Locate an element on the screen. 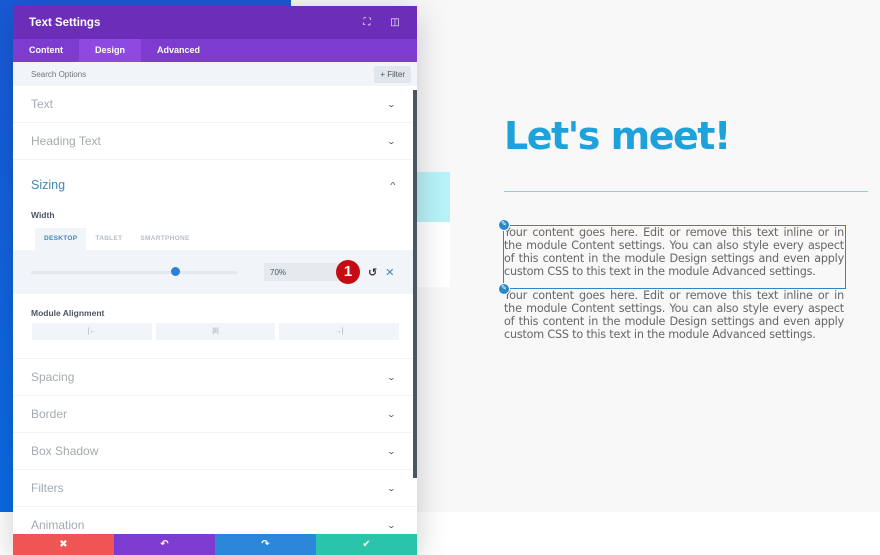  modal-header: Text Settings ⛶ ◫ is located at coordinates (215, 22).